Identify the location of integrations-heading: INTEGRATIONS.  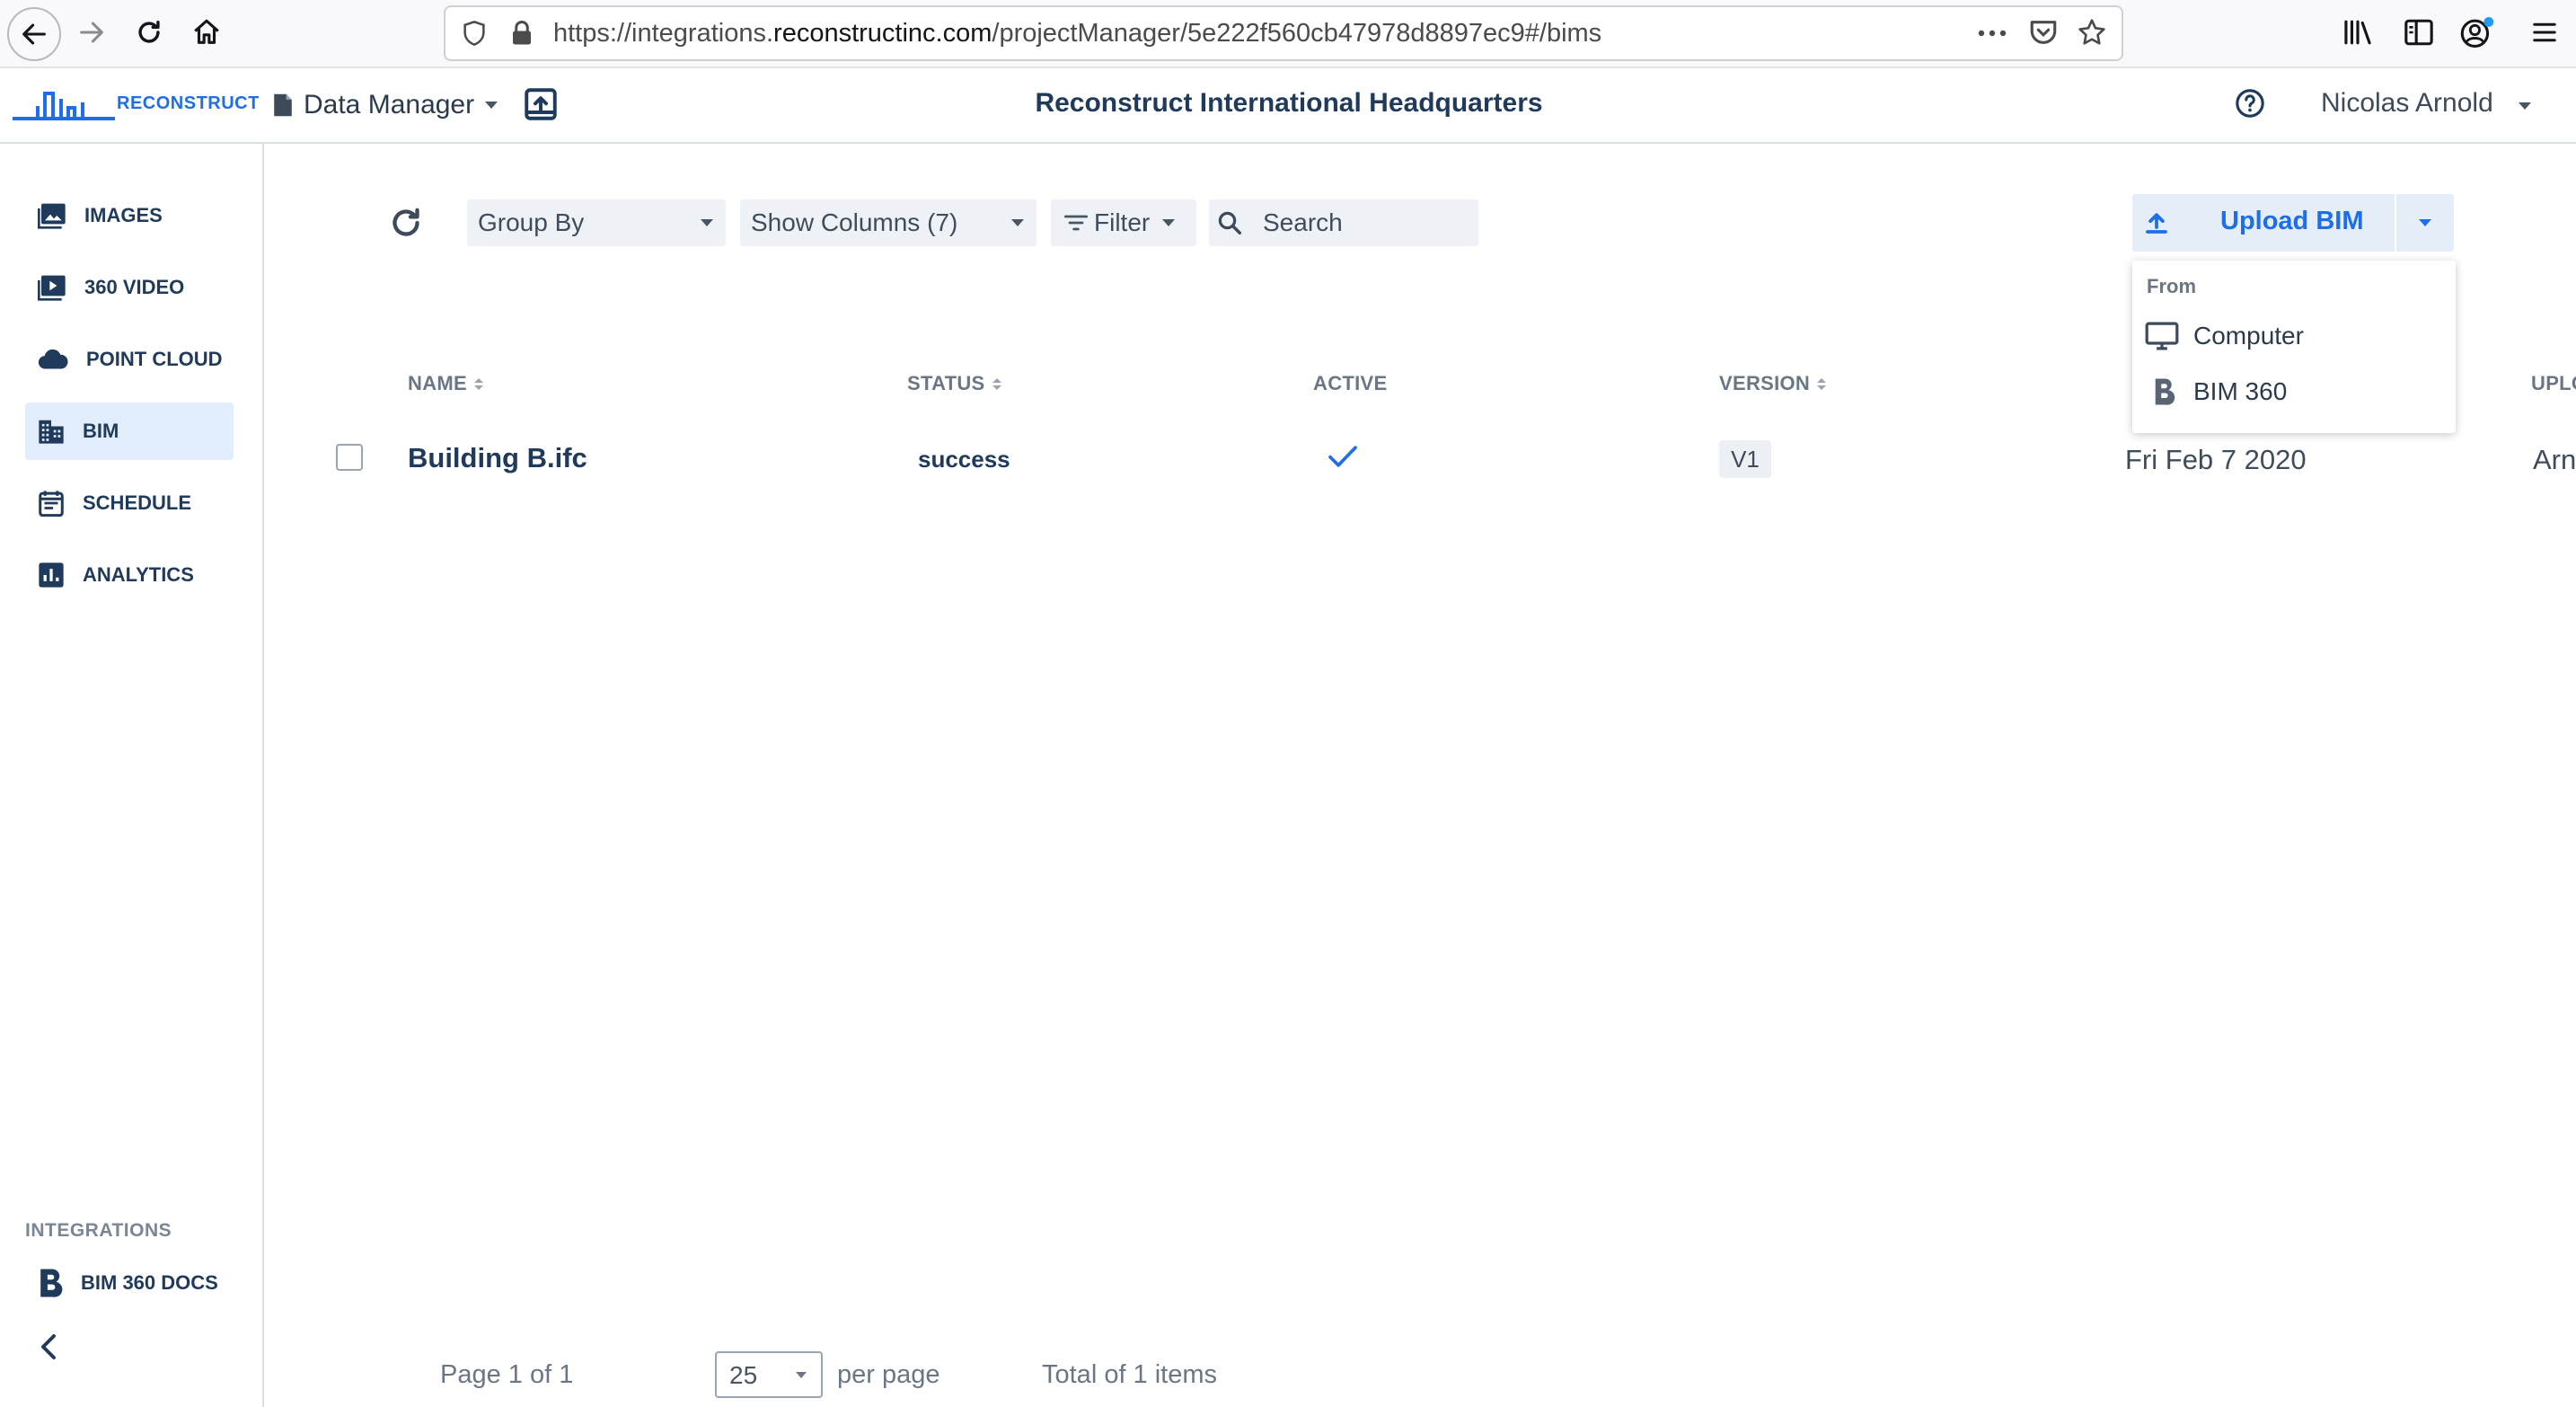
(98, 1230).